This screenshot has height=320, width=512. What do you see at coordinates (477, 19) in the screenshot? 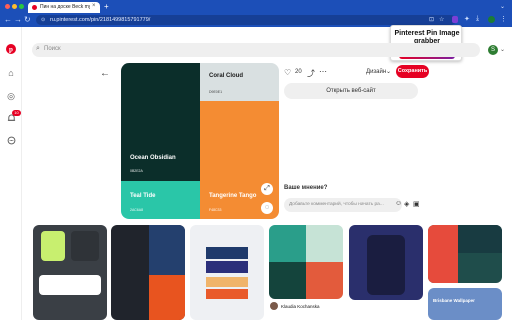
I see `download-icon: ⤓` at bounding box center [477, 19].